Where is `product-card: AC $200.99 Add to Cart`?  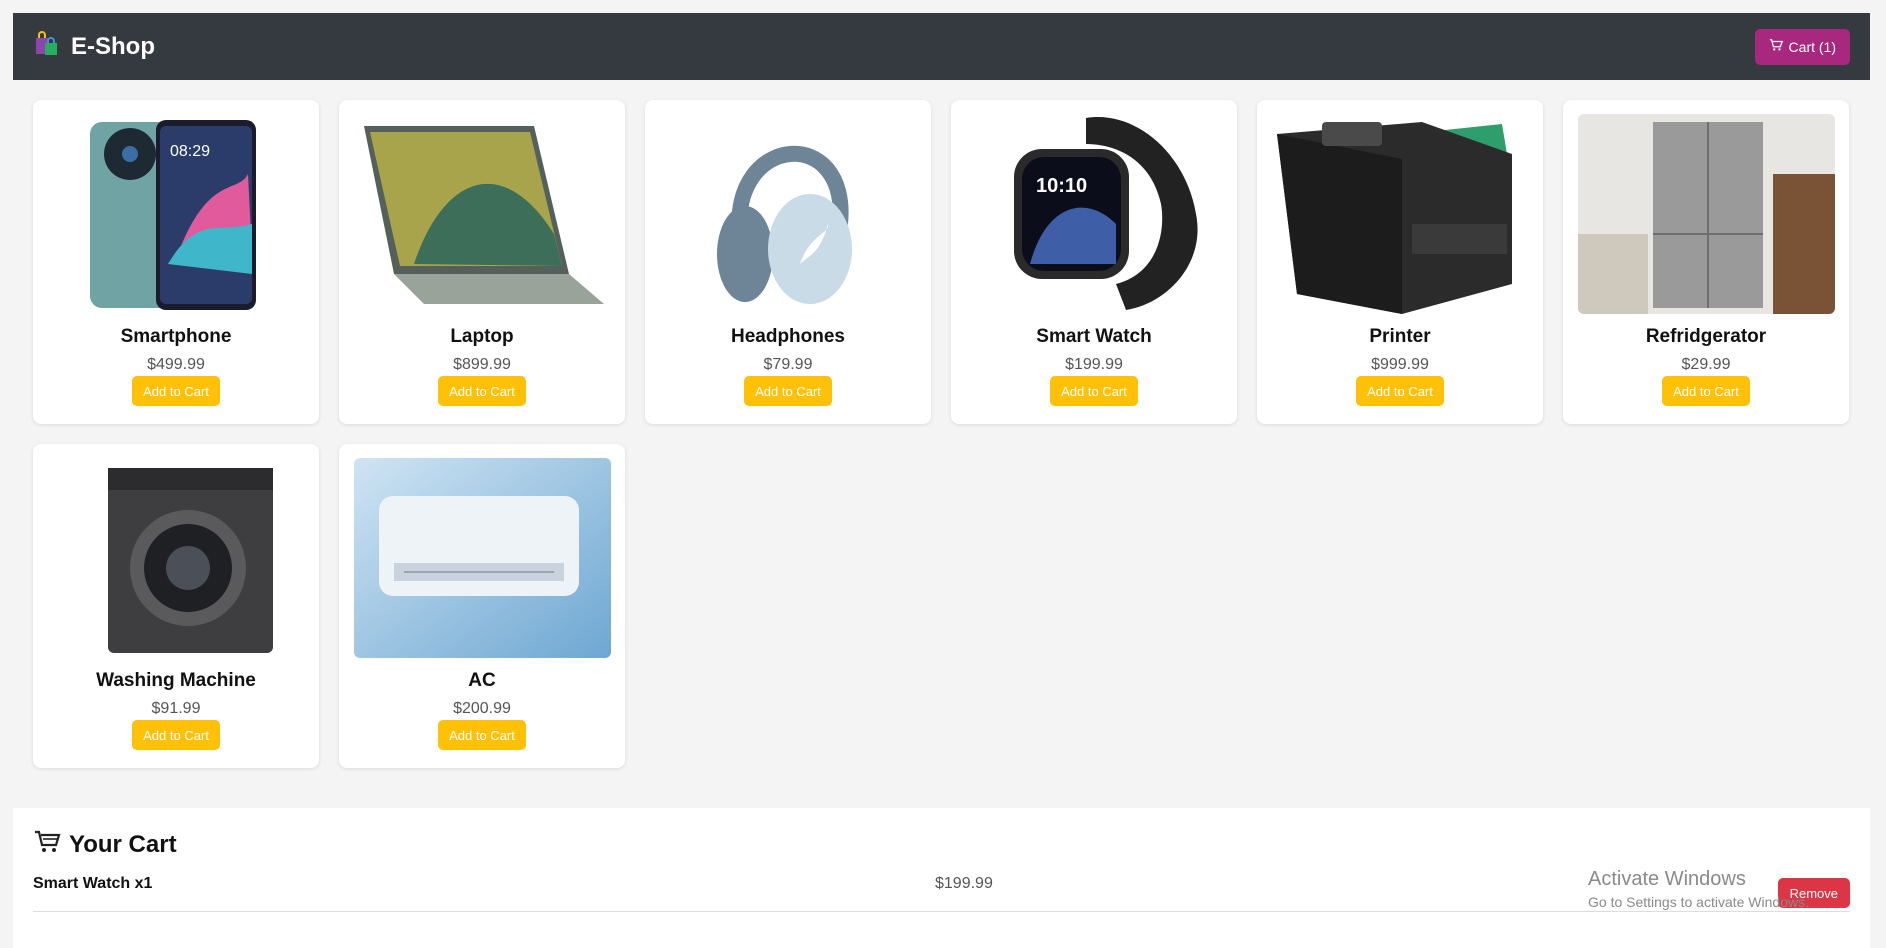
product-card: AC $200.99 Add to Cart is located at coordinates (482, 606).